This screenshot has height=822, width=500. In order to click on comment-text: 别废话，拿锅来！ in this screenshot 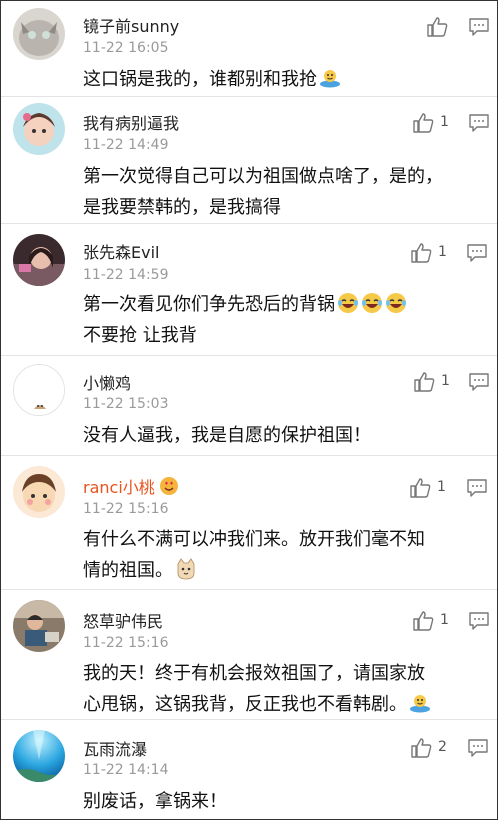, I will do `click(155, 801)`.